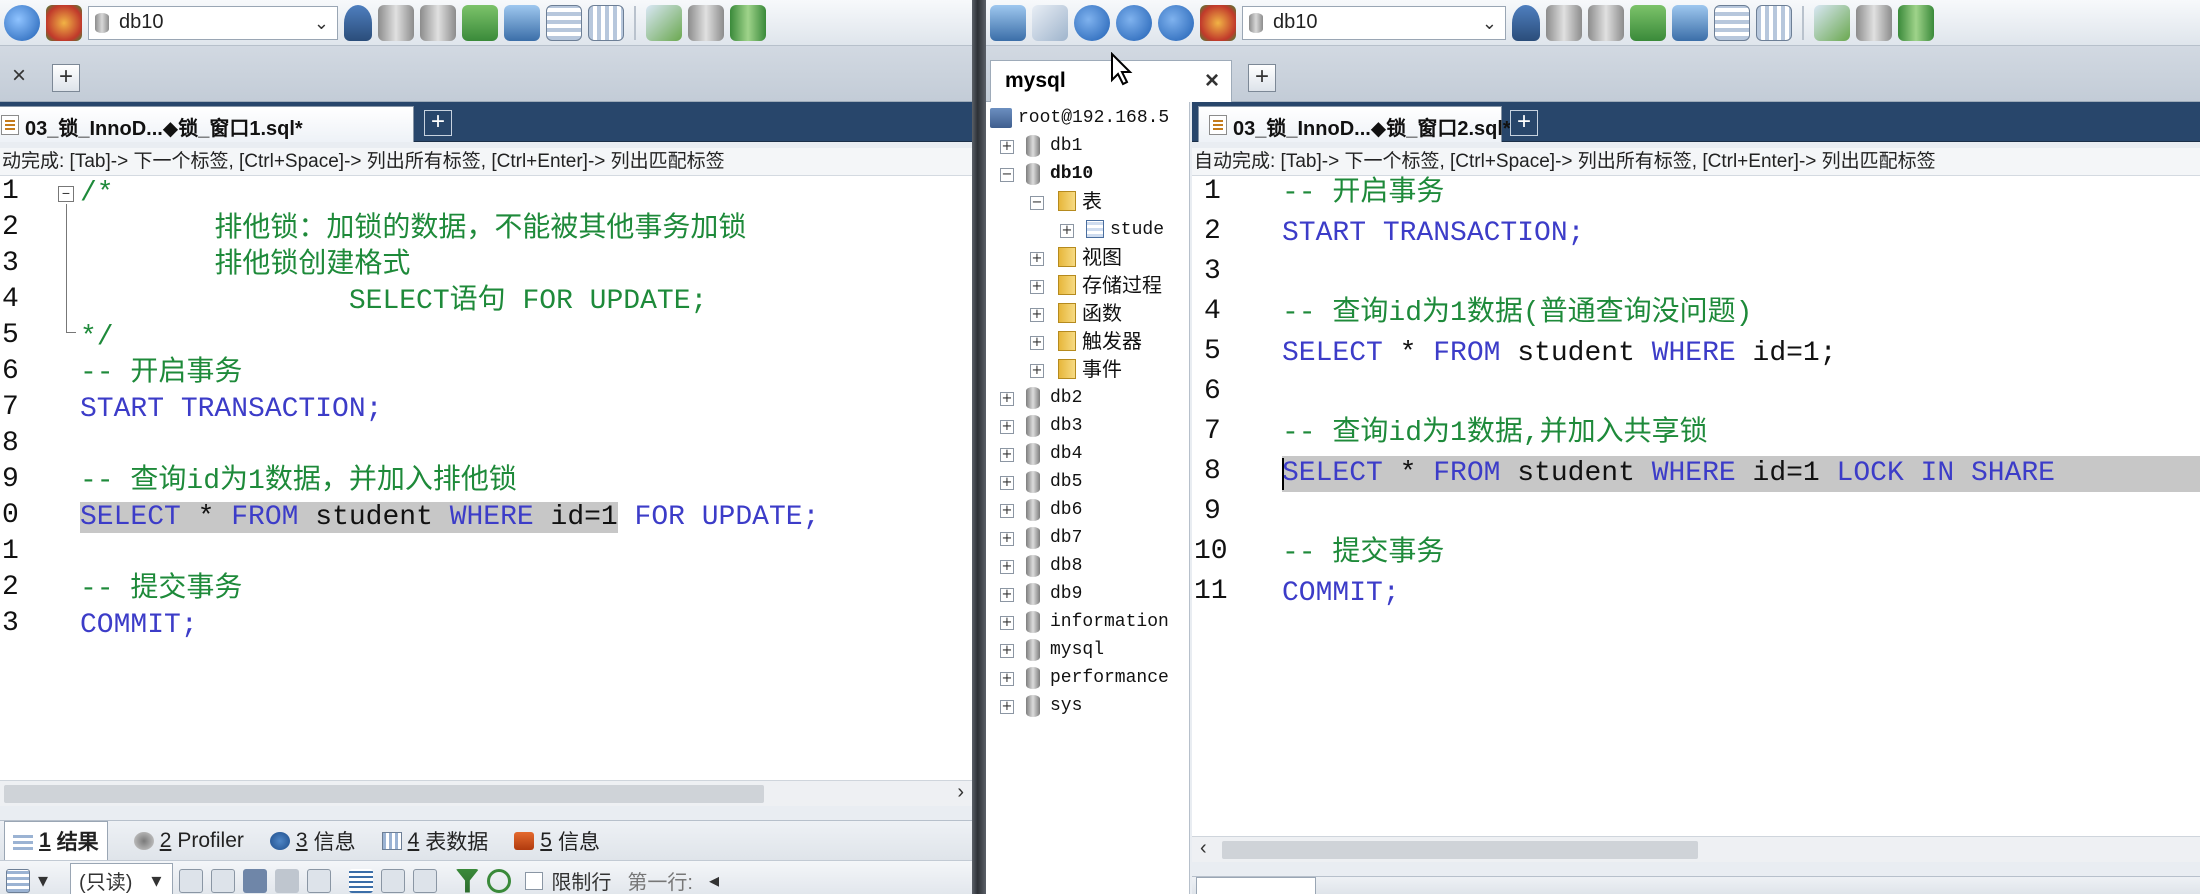  I want to click on grid-view-icon, so click(18, 880).